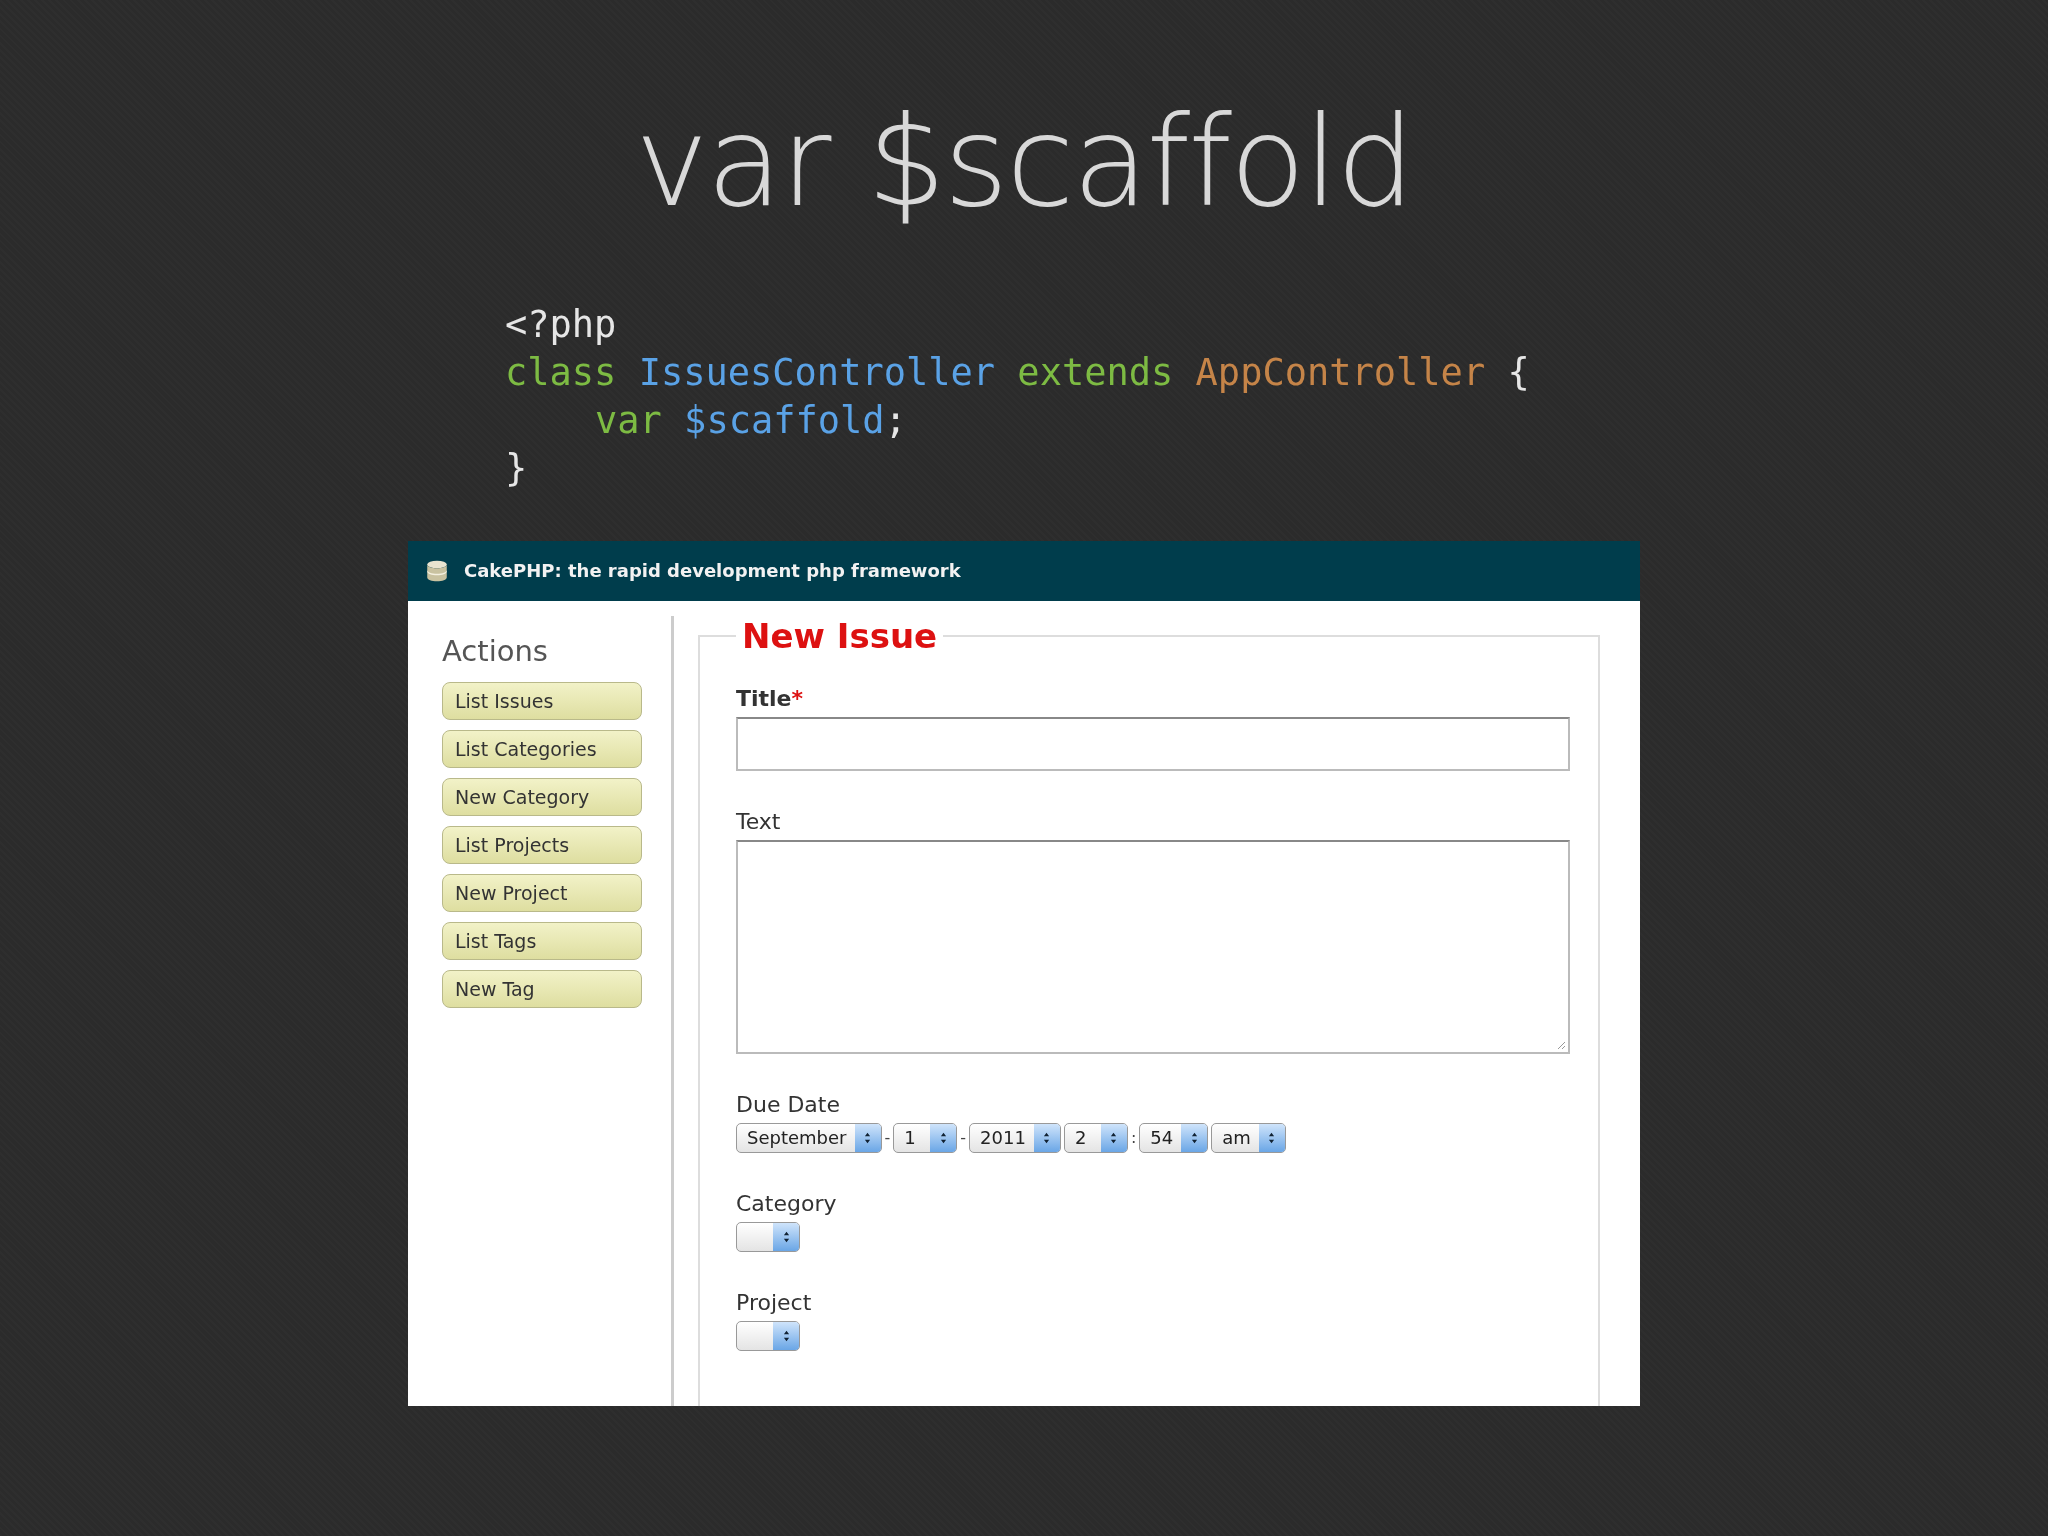 The width and height of the screenshot is (2048, 1536). I want to click on dropdown: 2, so click(1095, 1137).